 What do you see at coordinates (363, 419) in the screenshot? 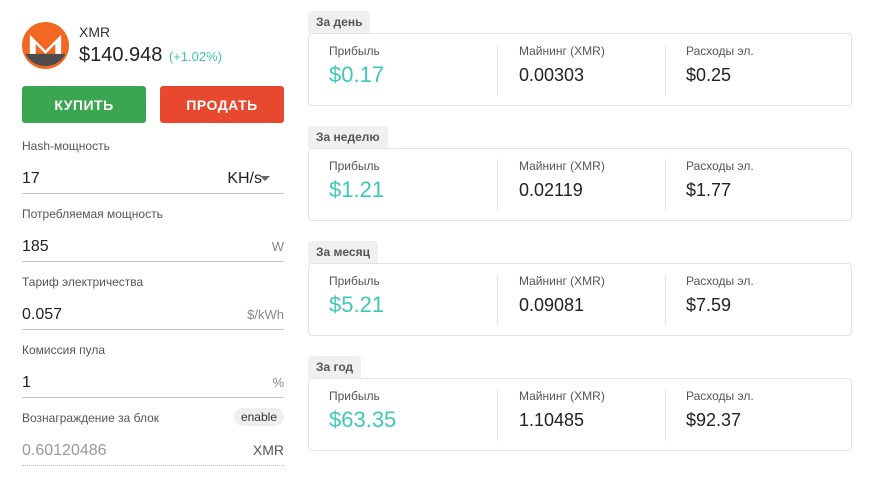
I see `profit-value: $63.35` at bounding box center [363, 419].